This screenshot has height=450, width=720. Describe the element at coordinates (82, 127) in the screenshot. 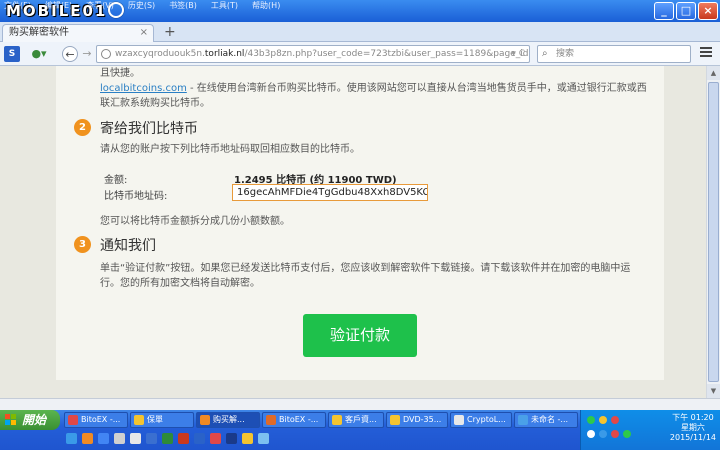

I see `step-2-badge: 2` at that location.